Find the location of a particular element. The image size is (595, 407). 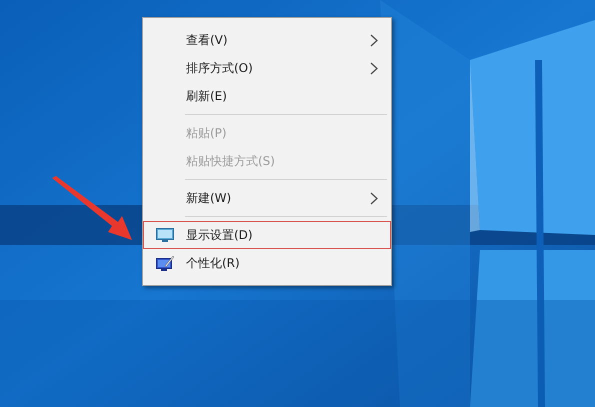

menu-item: 新建(W) is located at coordinates (267, 198).